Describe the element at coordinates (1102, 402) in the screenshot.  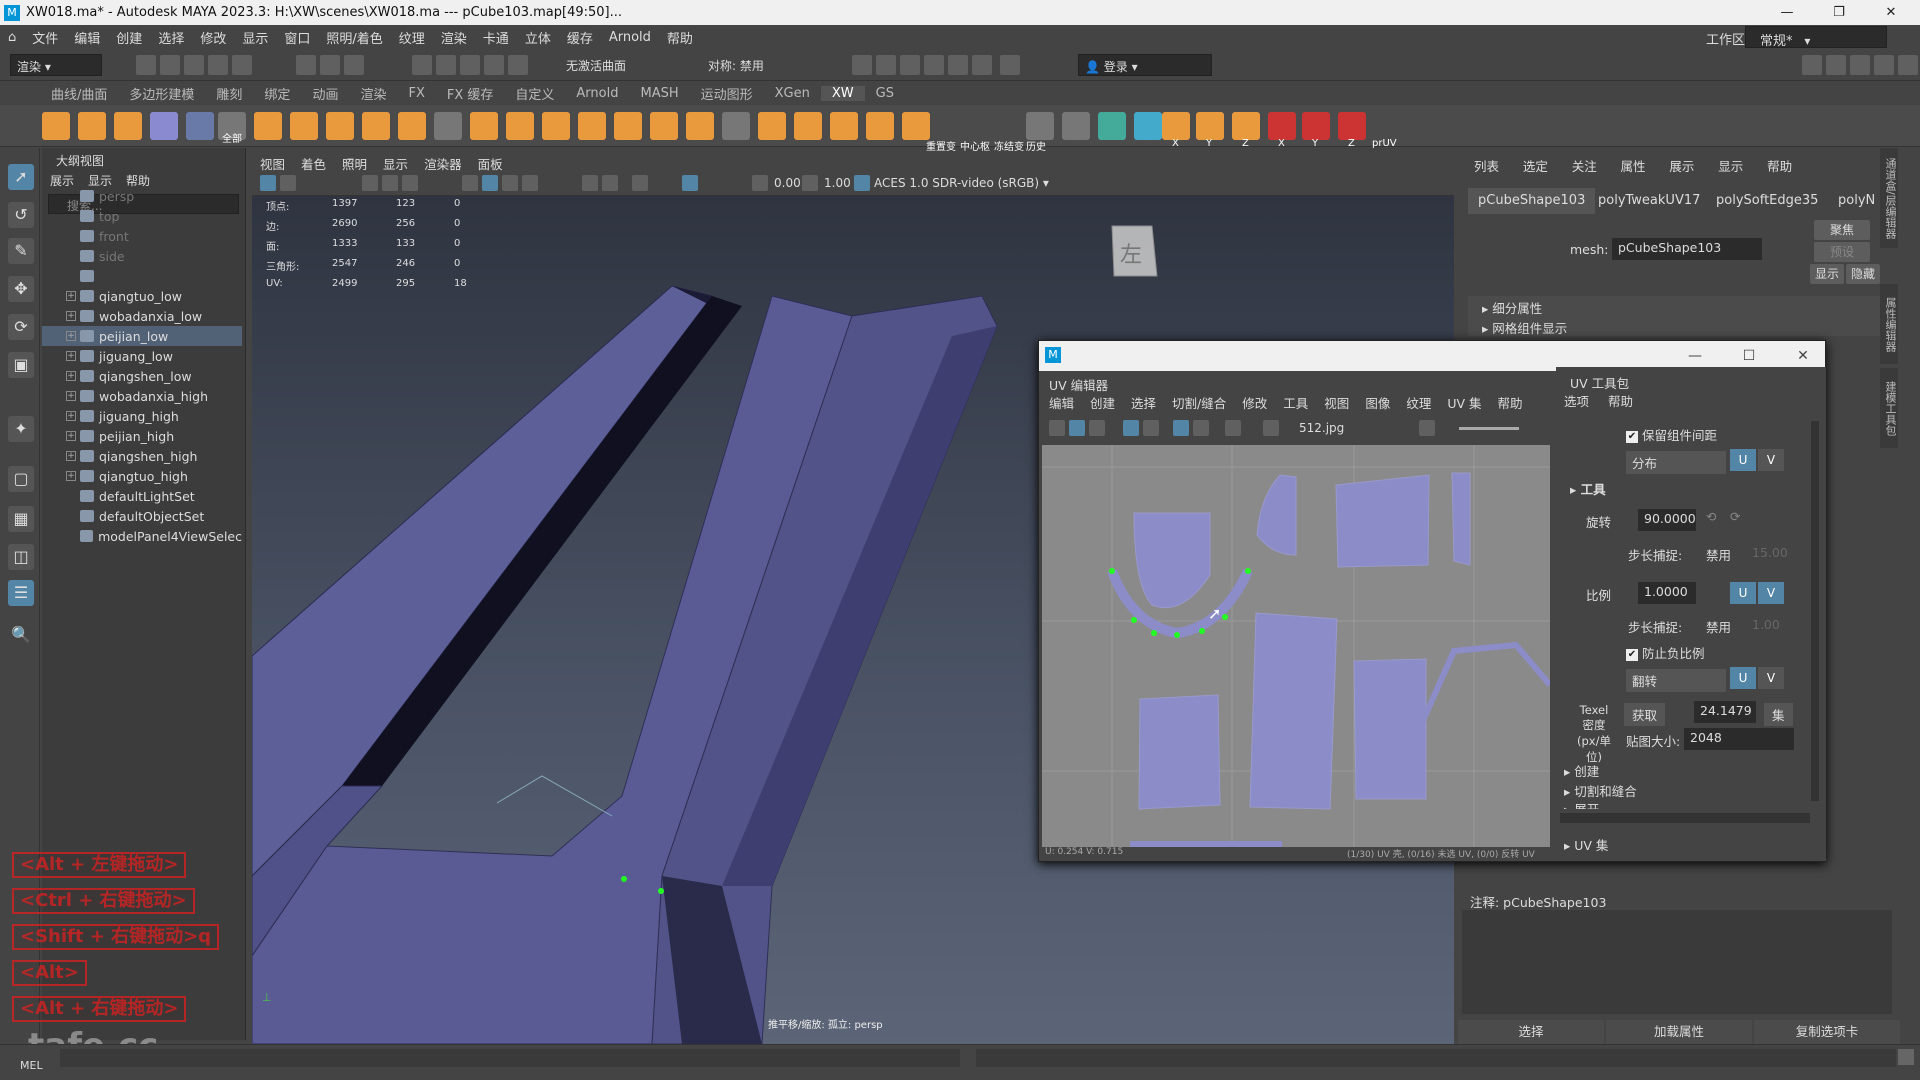
I see `uv-menu-create: 创建` at that location.